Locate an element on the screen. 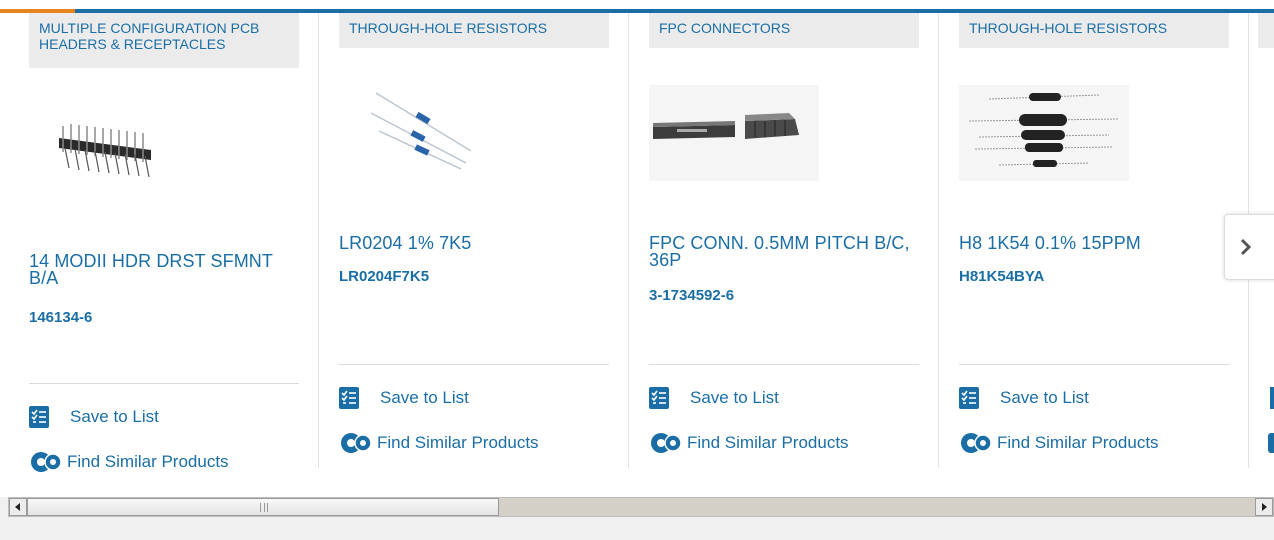 Image resolution: width=1274 pixels, height=540 pixels. resistors-black-image is located at coordinates (1044, 135).